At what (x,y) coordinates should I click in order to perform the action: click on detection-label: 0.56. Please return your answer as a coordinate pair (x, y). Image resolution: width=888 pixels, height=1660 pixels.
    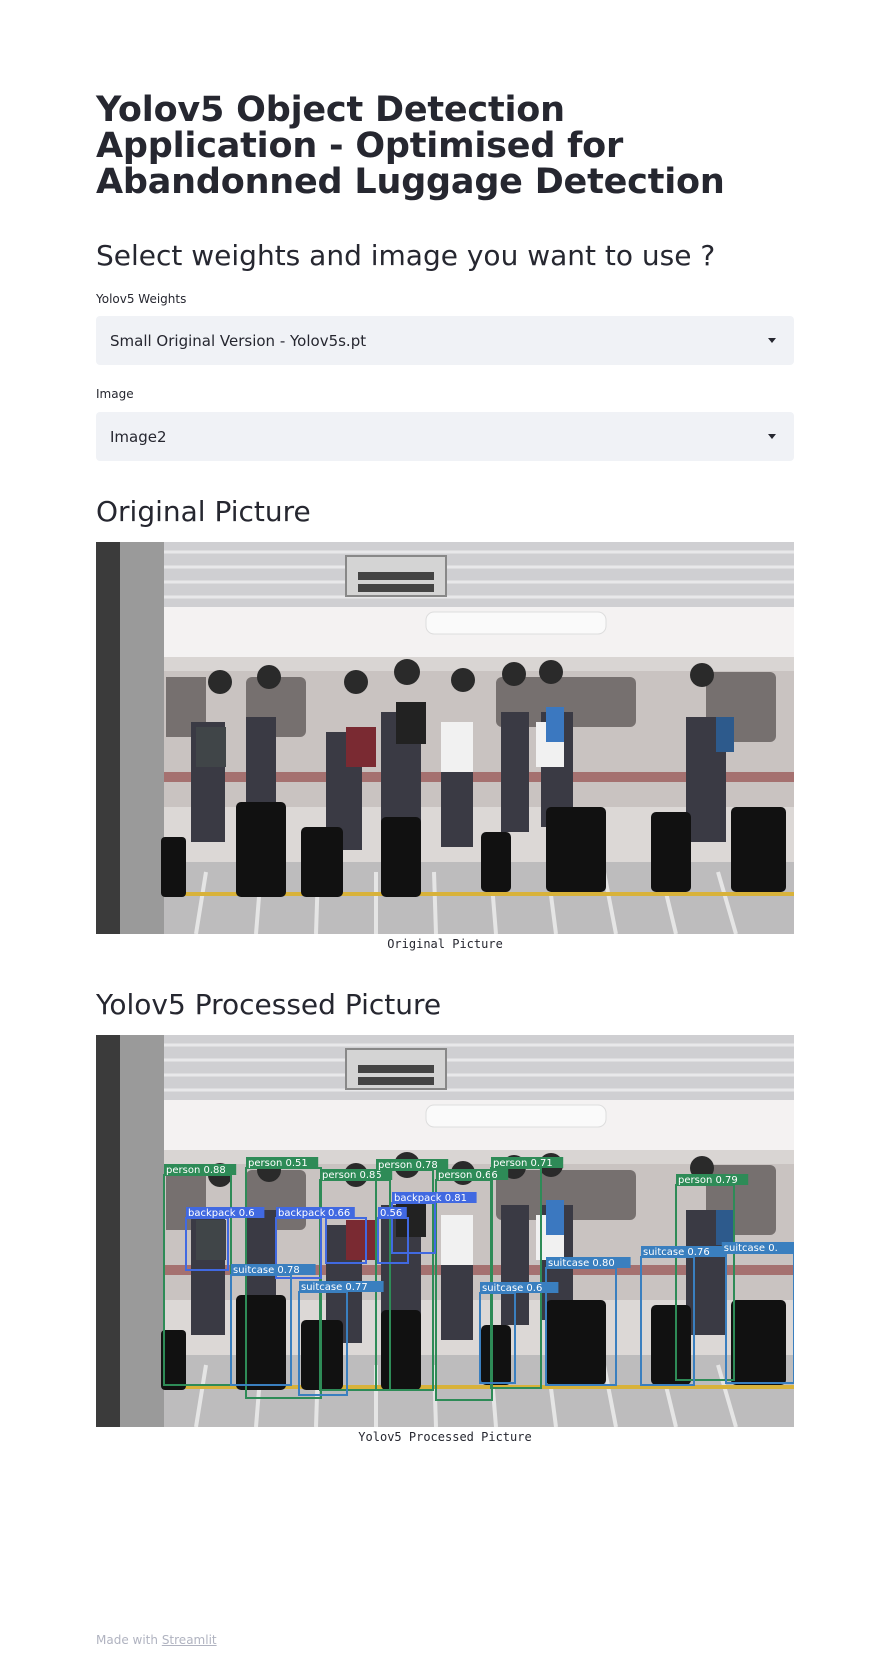
    Looking at the image, I should click on (391, 1213).